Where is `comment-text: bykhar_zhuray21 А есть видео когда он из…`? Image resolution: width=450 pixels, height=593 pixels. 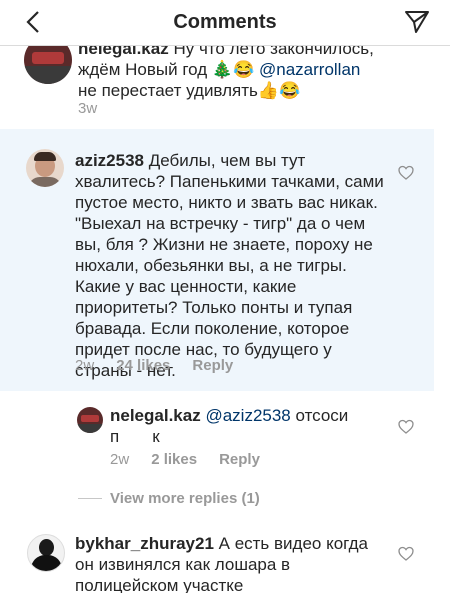 comment-text: bykhar_zhuray21 А есть видео когда он из… is located at coordinates (221, 563).